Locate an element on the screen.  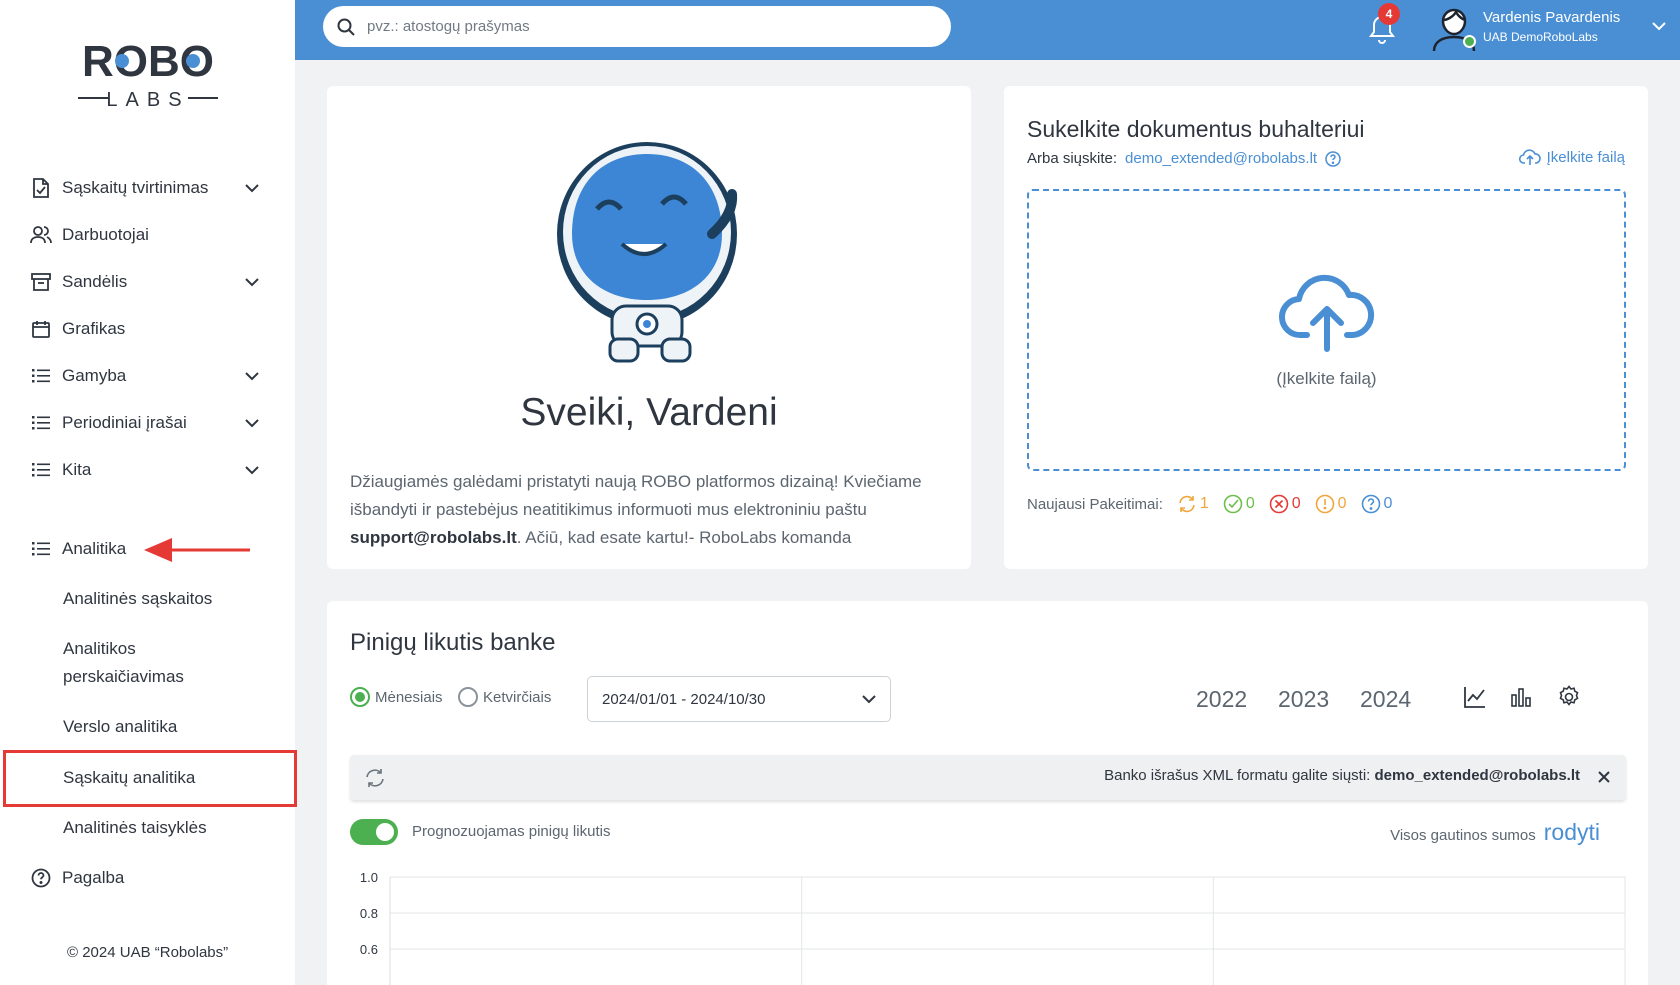
bar-chart-icon is located at coordinates (1521, 697).